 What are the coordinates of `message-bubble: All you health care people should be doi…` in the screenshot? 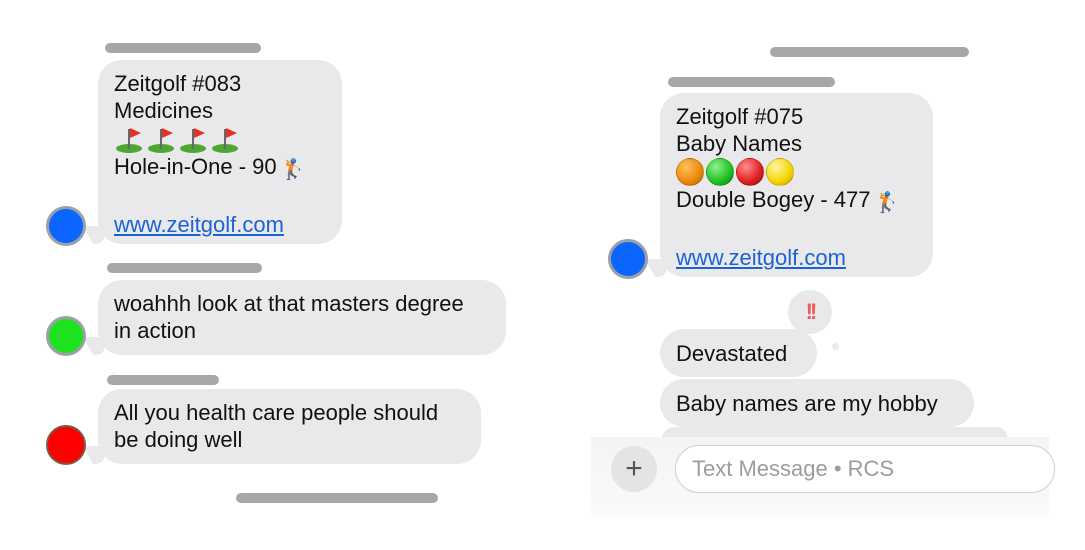 It's located at (289, 426).